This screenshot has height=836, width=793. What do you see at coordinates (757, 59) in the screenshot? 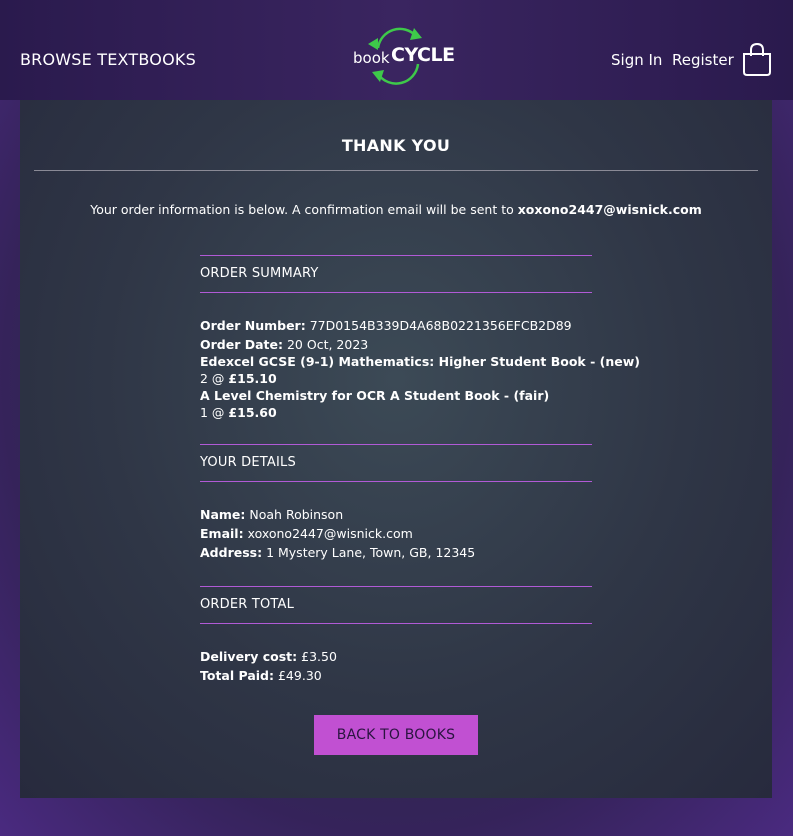
I see `shopping-bag-icon` at bounding box center [757, 59].